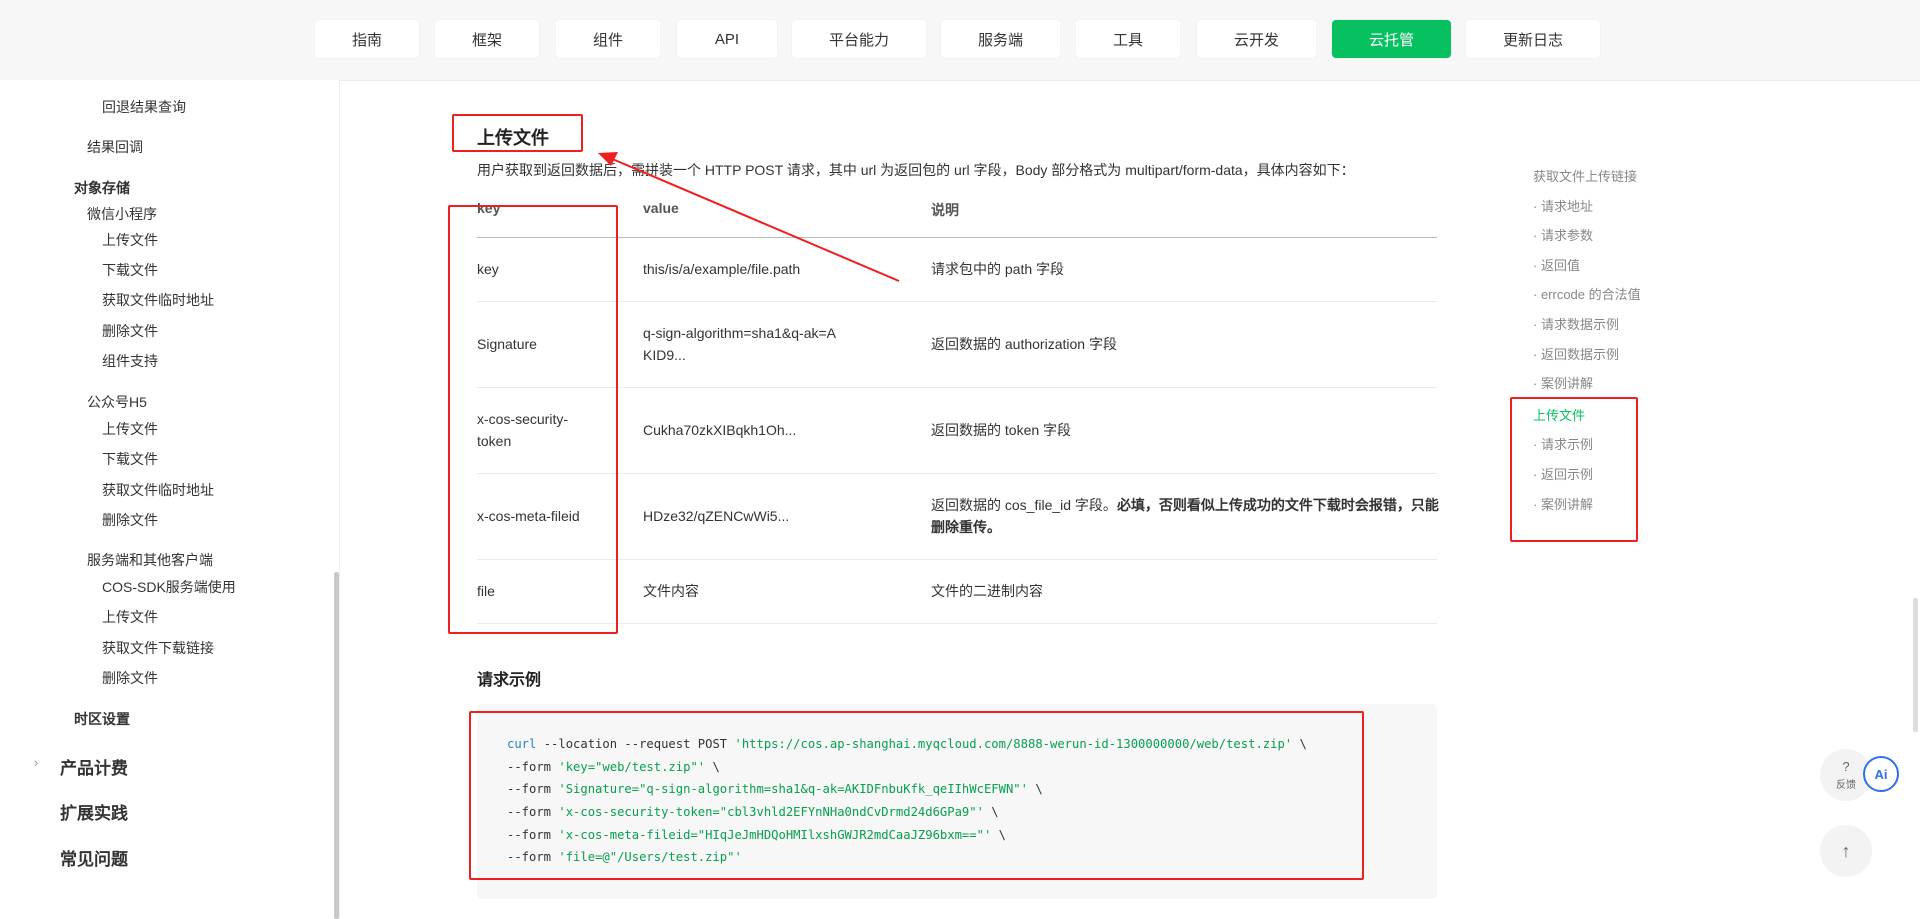 This screenshot has height=919, width=1920. Describe the element at coordinates (754, 219) in the screenshot. I see `arrow-line` at that location.